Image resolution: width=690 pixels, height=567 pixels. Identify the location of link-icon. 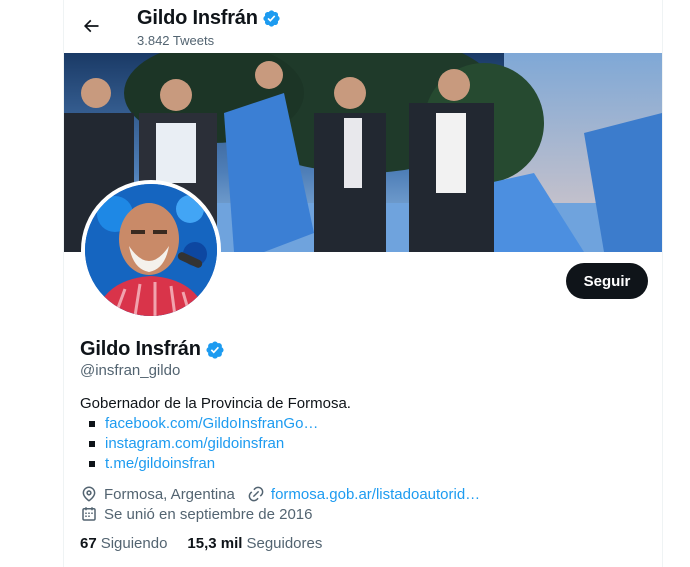
(256, 494).